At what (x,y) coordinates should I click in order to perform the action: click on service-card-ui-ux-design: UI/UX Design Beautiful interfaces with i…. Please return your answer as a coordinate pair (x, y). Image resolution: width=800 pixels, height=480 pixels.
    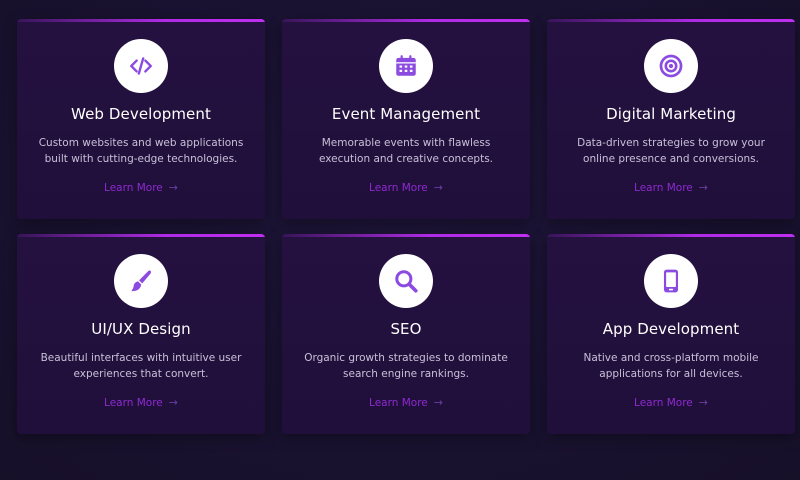
    Looking at the image, I should click on (141, 334).